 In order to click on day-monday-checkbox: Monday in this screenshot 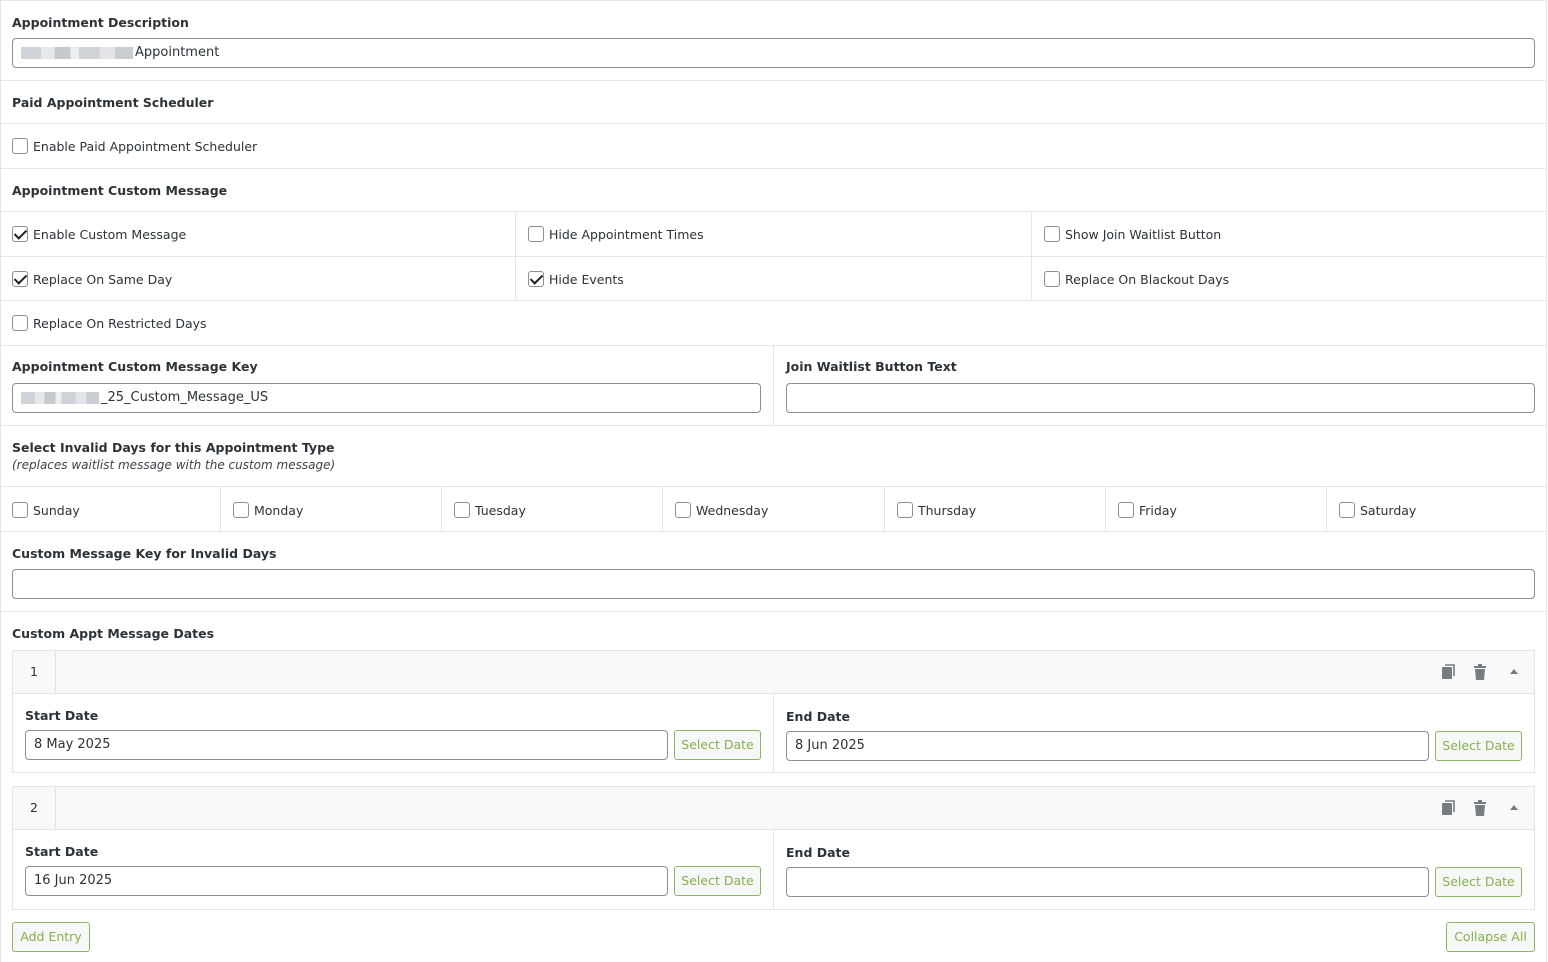, I will do `click(268, 510)`.